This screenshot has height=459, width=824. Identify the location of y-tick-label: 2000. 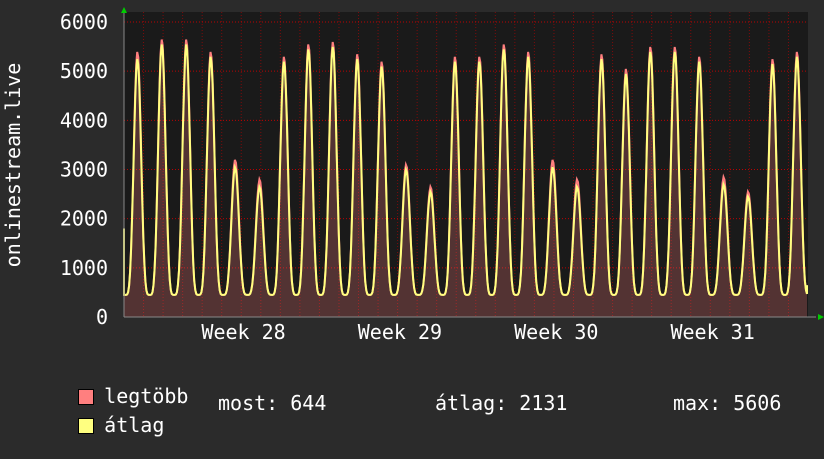
(84, 219).